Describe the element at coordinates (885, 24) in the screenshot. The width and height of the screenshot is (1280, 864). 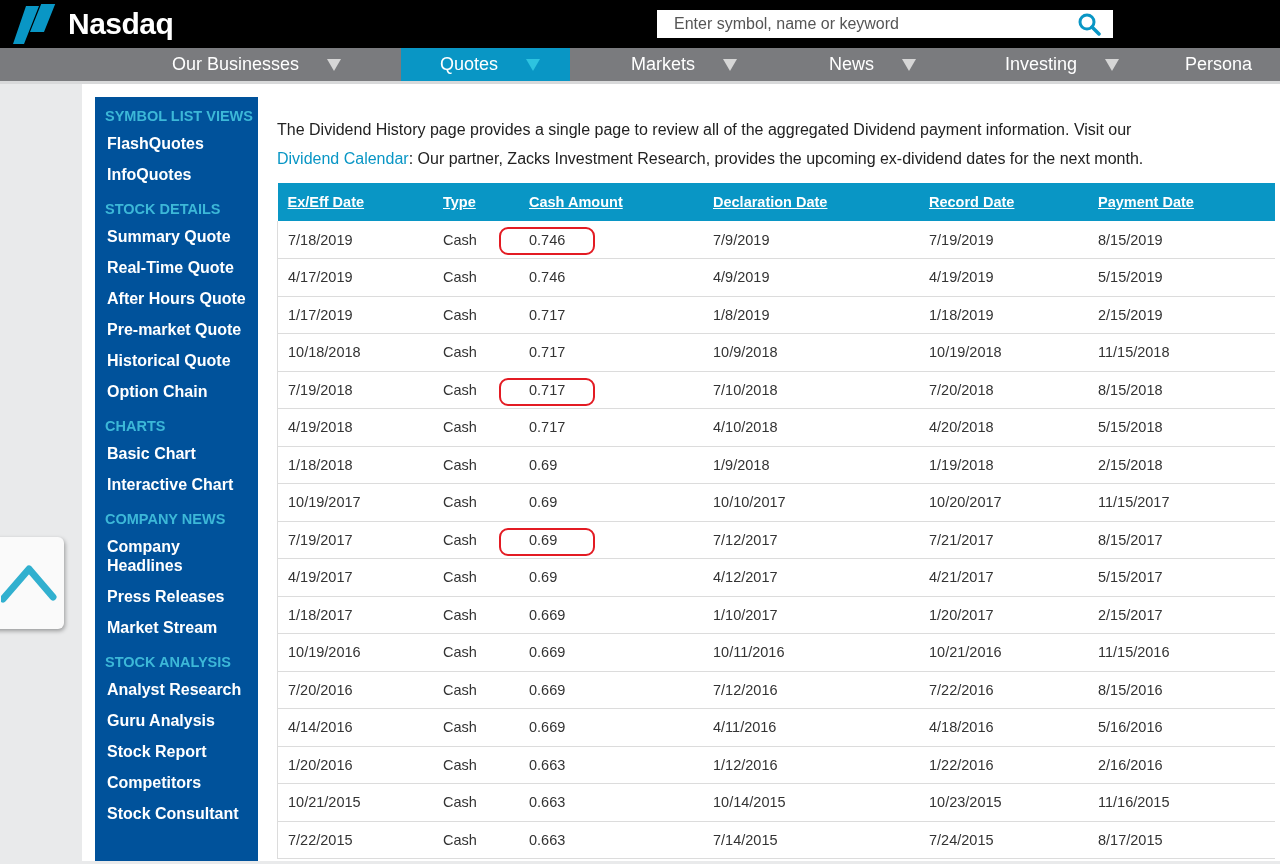
I see `search-field: Enter symbol, name or keyword` at that location.